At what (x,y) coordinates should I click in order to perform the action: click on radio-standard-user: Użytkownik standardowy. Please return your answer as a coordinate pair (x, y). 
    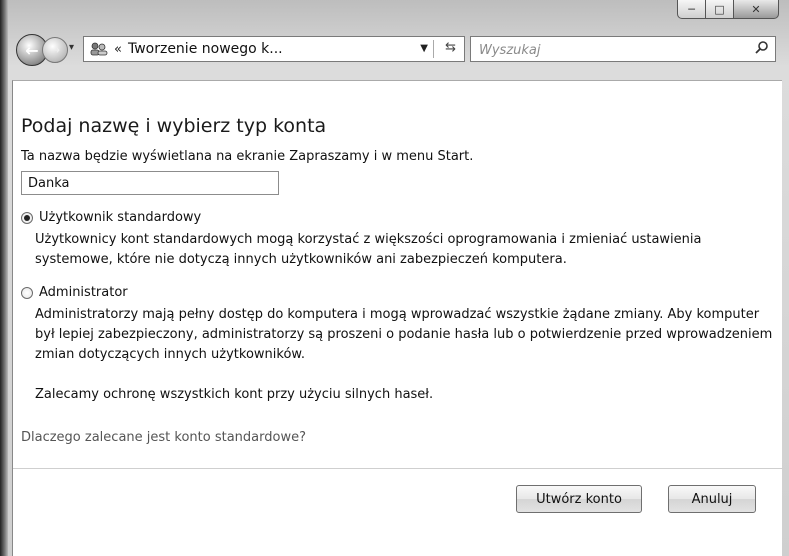
    Looking at the image, I should click on (111, 217).